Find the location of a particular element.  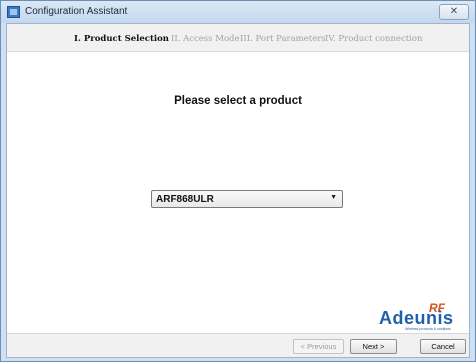

next-button: Next > is located at coordinates (373, 346).